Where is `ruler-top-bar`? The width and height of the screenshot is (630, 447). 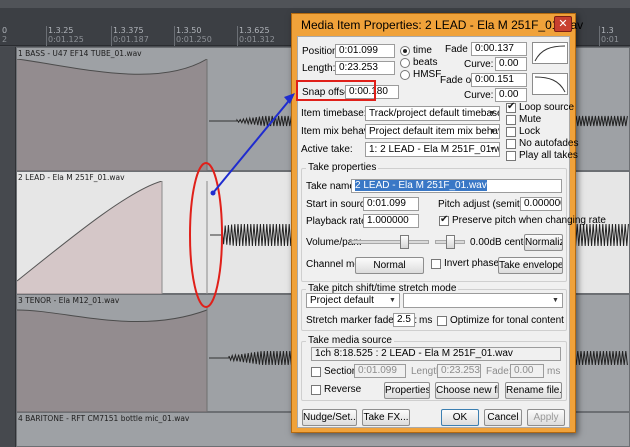
ruler-top-bar is located at coordinates (315, 4).